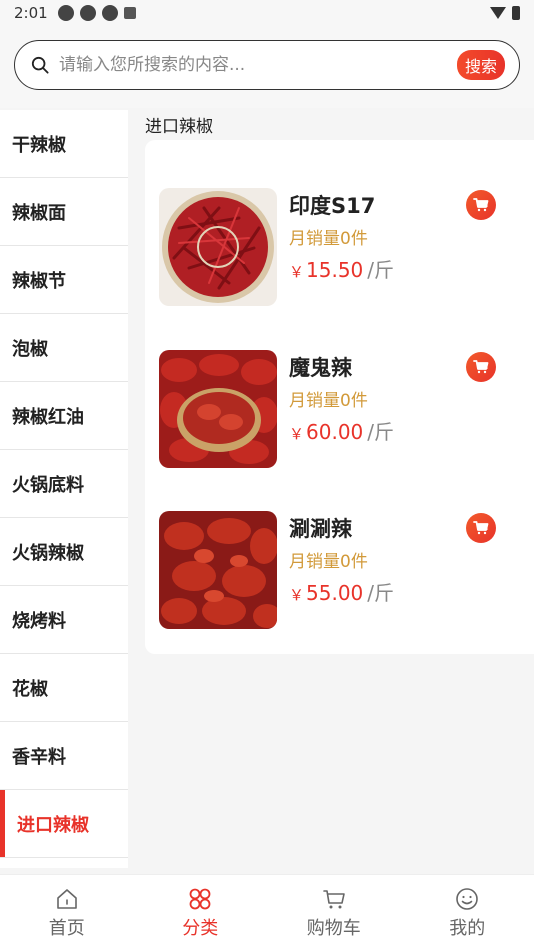 The width and height of the screenshot is (534, 950). What do you see at coordinates (64, 348) in the screenshot?
I see `sidebar-item-paojiao: 泡椒` at bounding box center [64, 348].